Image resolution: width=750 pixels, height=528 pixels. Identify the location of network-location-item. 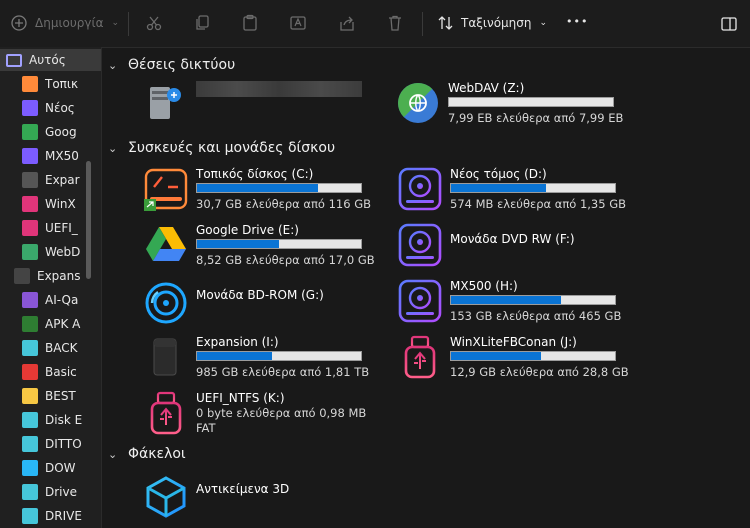
(264, 106).